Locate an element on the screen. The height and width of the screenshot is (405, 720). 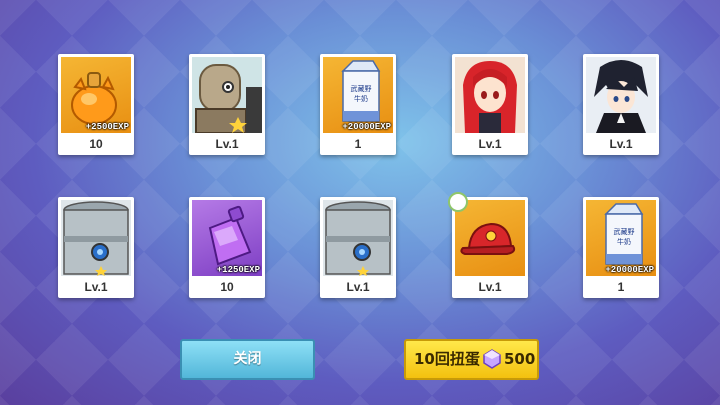
equipped-badge-icon is located at coordinates (458, 202).